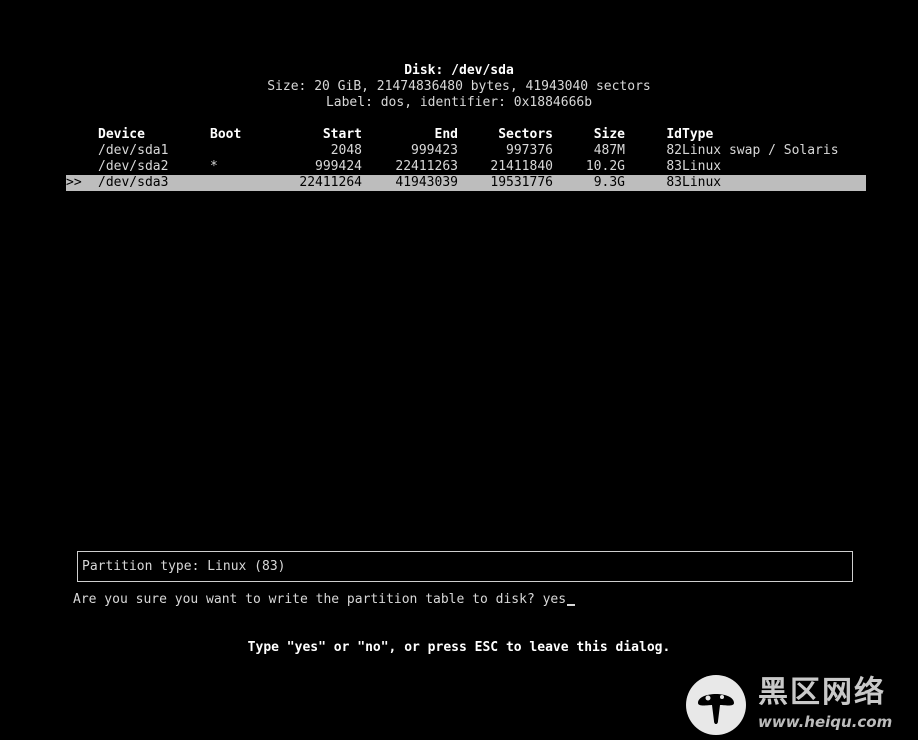 Image resolution: width=918 pixels, height=740 pixels. I want to click on watermark: 黑区网络 www.heiqu.com, so click(799, 705).